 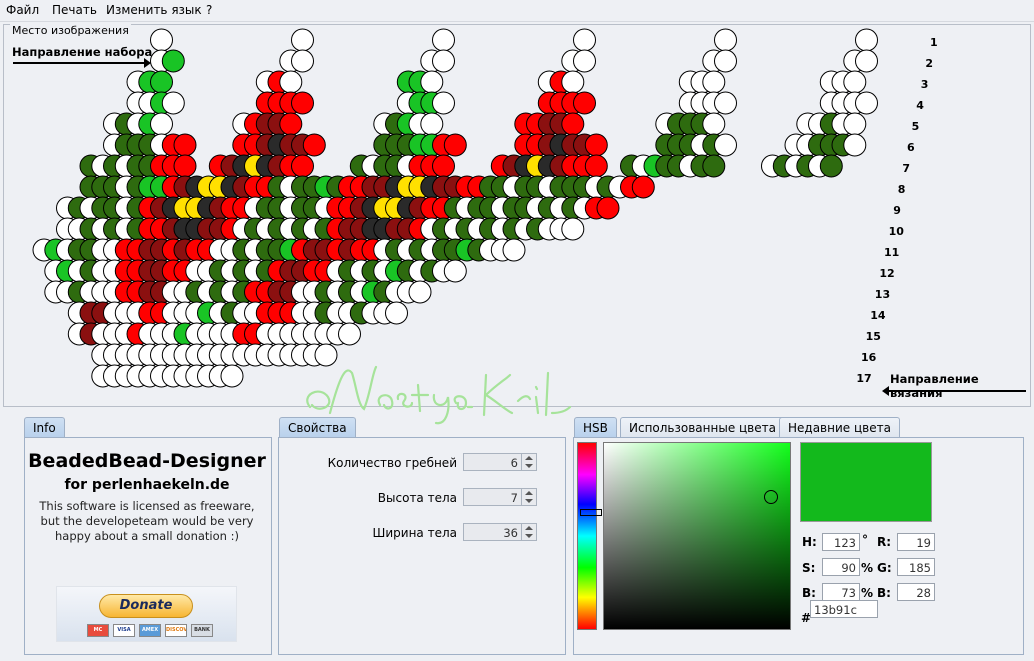 I want to click on ribs-stepper-buttons, so click(x=528, y=462).